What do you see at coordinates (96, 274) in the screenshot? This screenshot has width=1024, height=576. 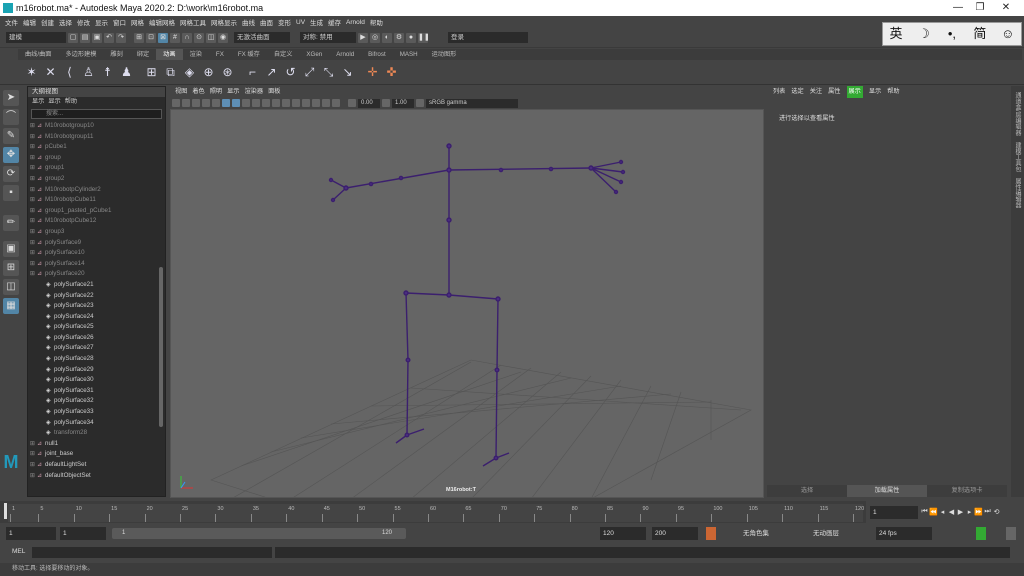 I see `outliner-item: ⊞ ⊿ polySurface20` at bounding box center [96, 274].